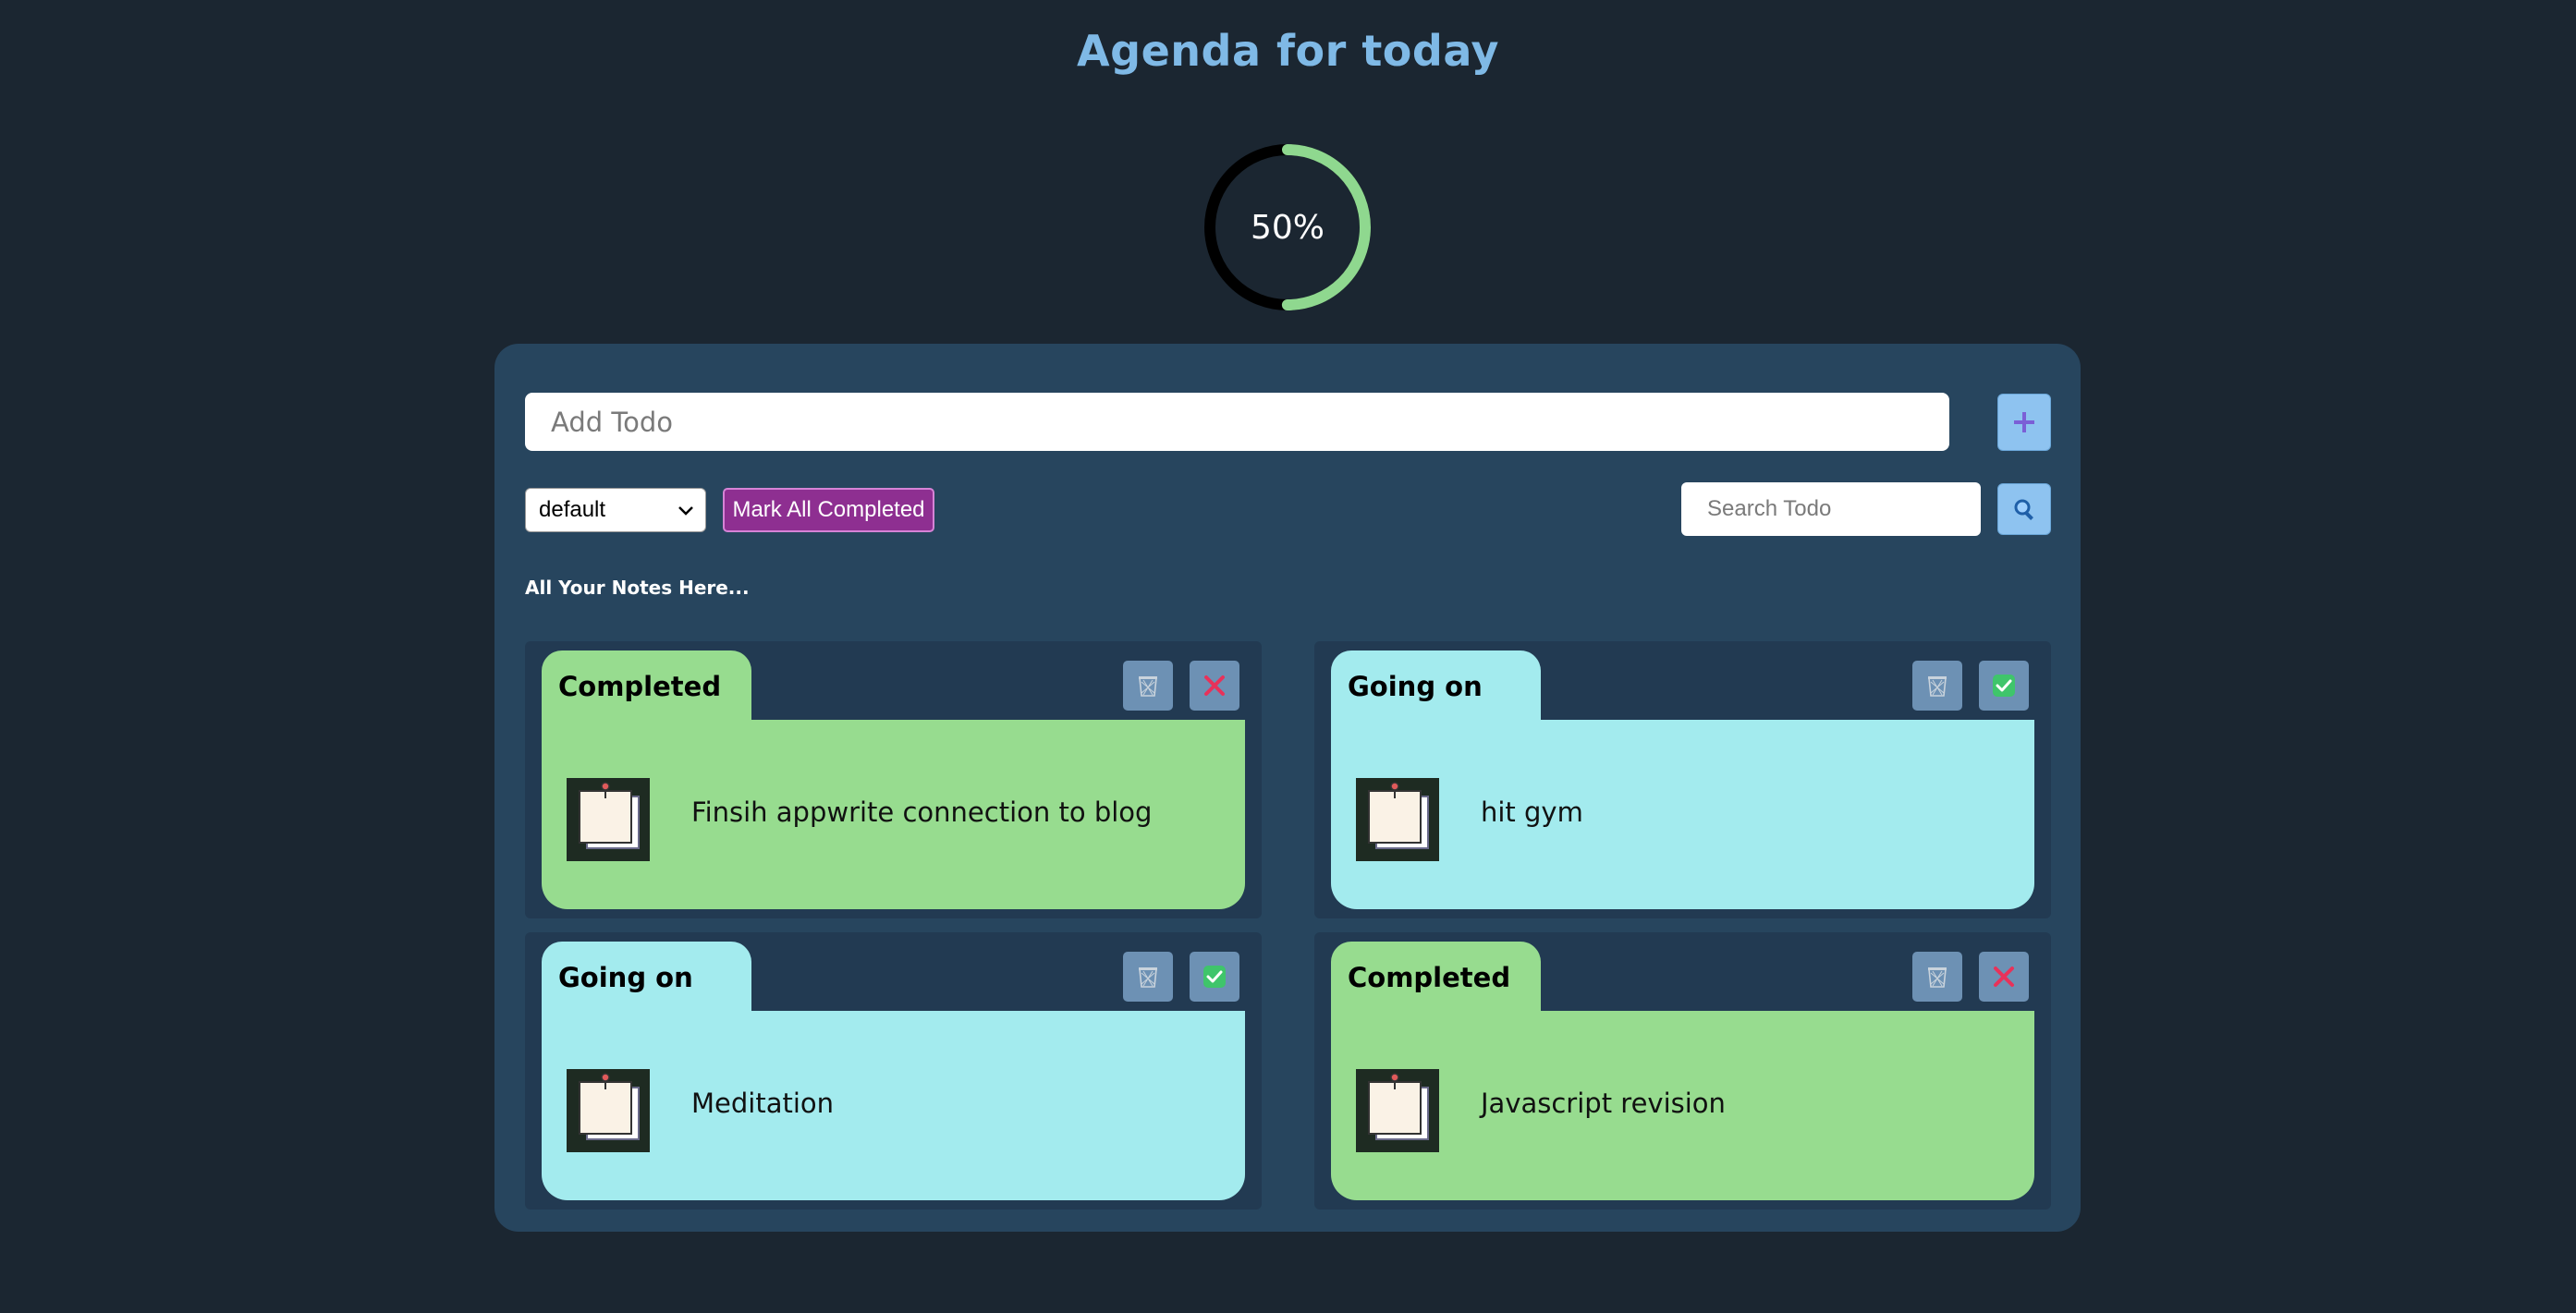 Image resolution: width=2576 pixels, height=1313 pixels. Describe the element at coordinates (1237, 422) in the screenshot. I see `add-todo-input` at that location.